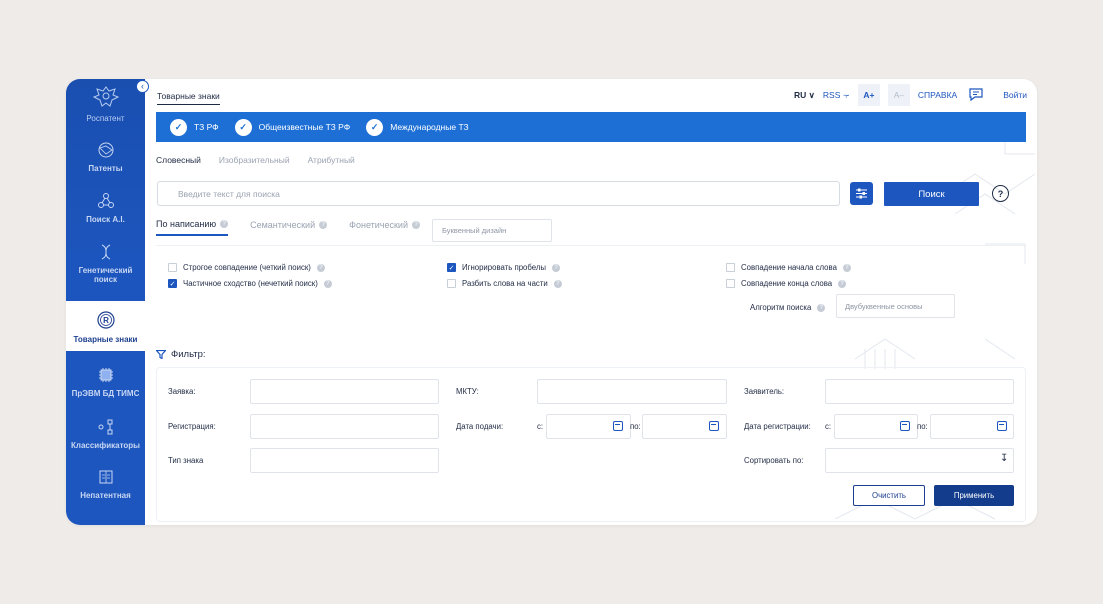 This screenshot has width=1103, height=604. What do you see at coordinates (504, 283) in the screenshot?
I see `option-split-words: Разбить слова на части ?` at bounding box center [504, 283].